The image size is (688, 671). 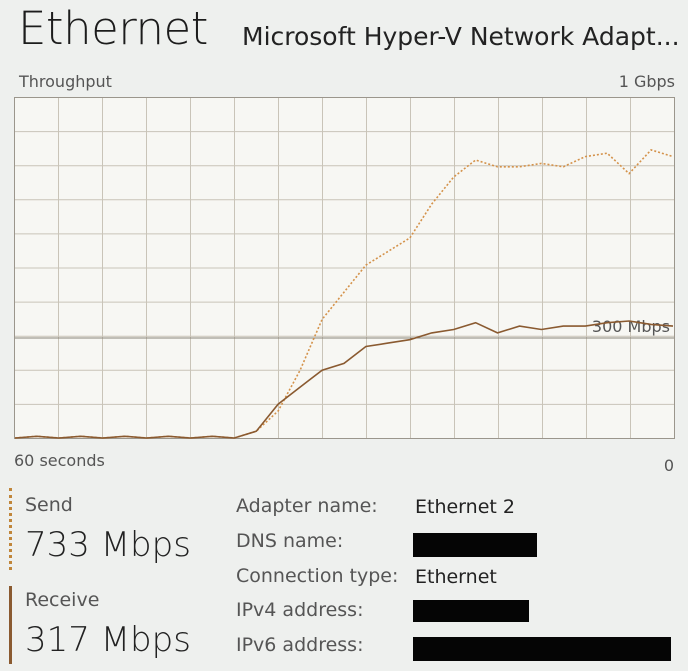 I want to click on throughput-label: Throughput, so click(x=65, y=81).